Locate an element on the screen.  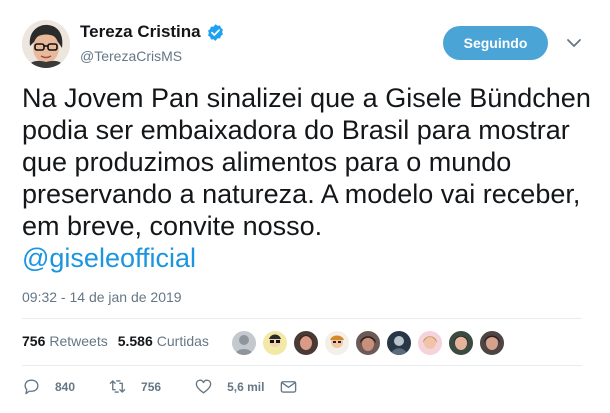
retweets-stat-count: 756 is located at coordinates (34, 341).